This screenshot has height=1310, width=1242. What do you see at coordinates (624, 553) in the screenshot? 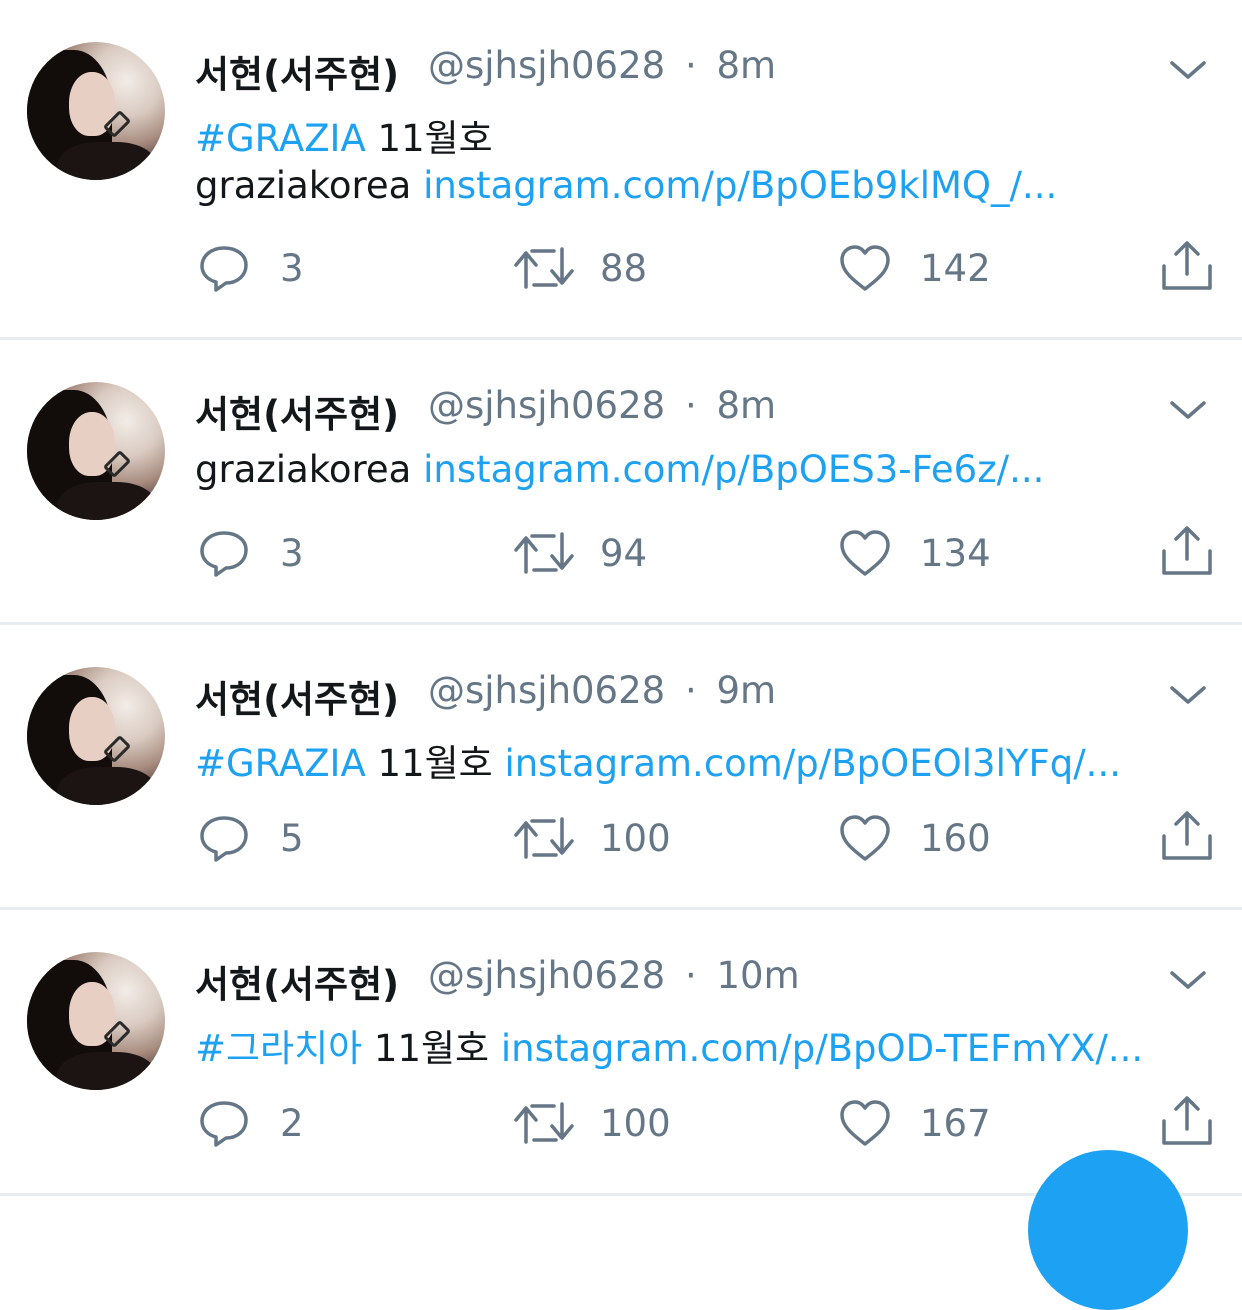
I see `retweet-count: 94` at bounding box center [624, 553].